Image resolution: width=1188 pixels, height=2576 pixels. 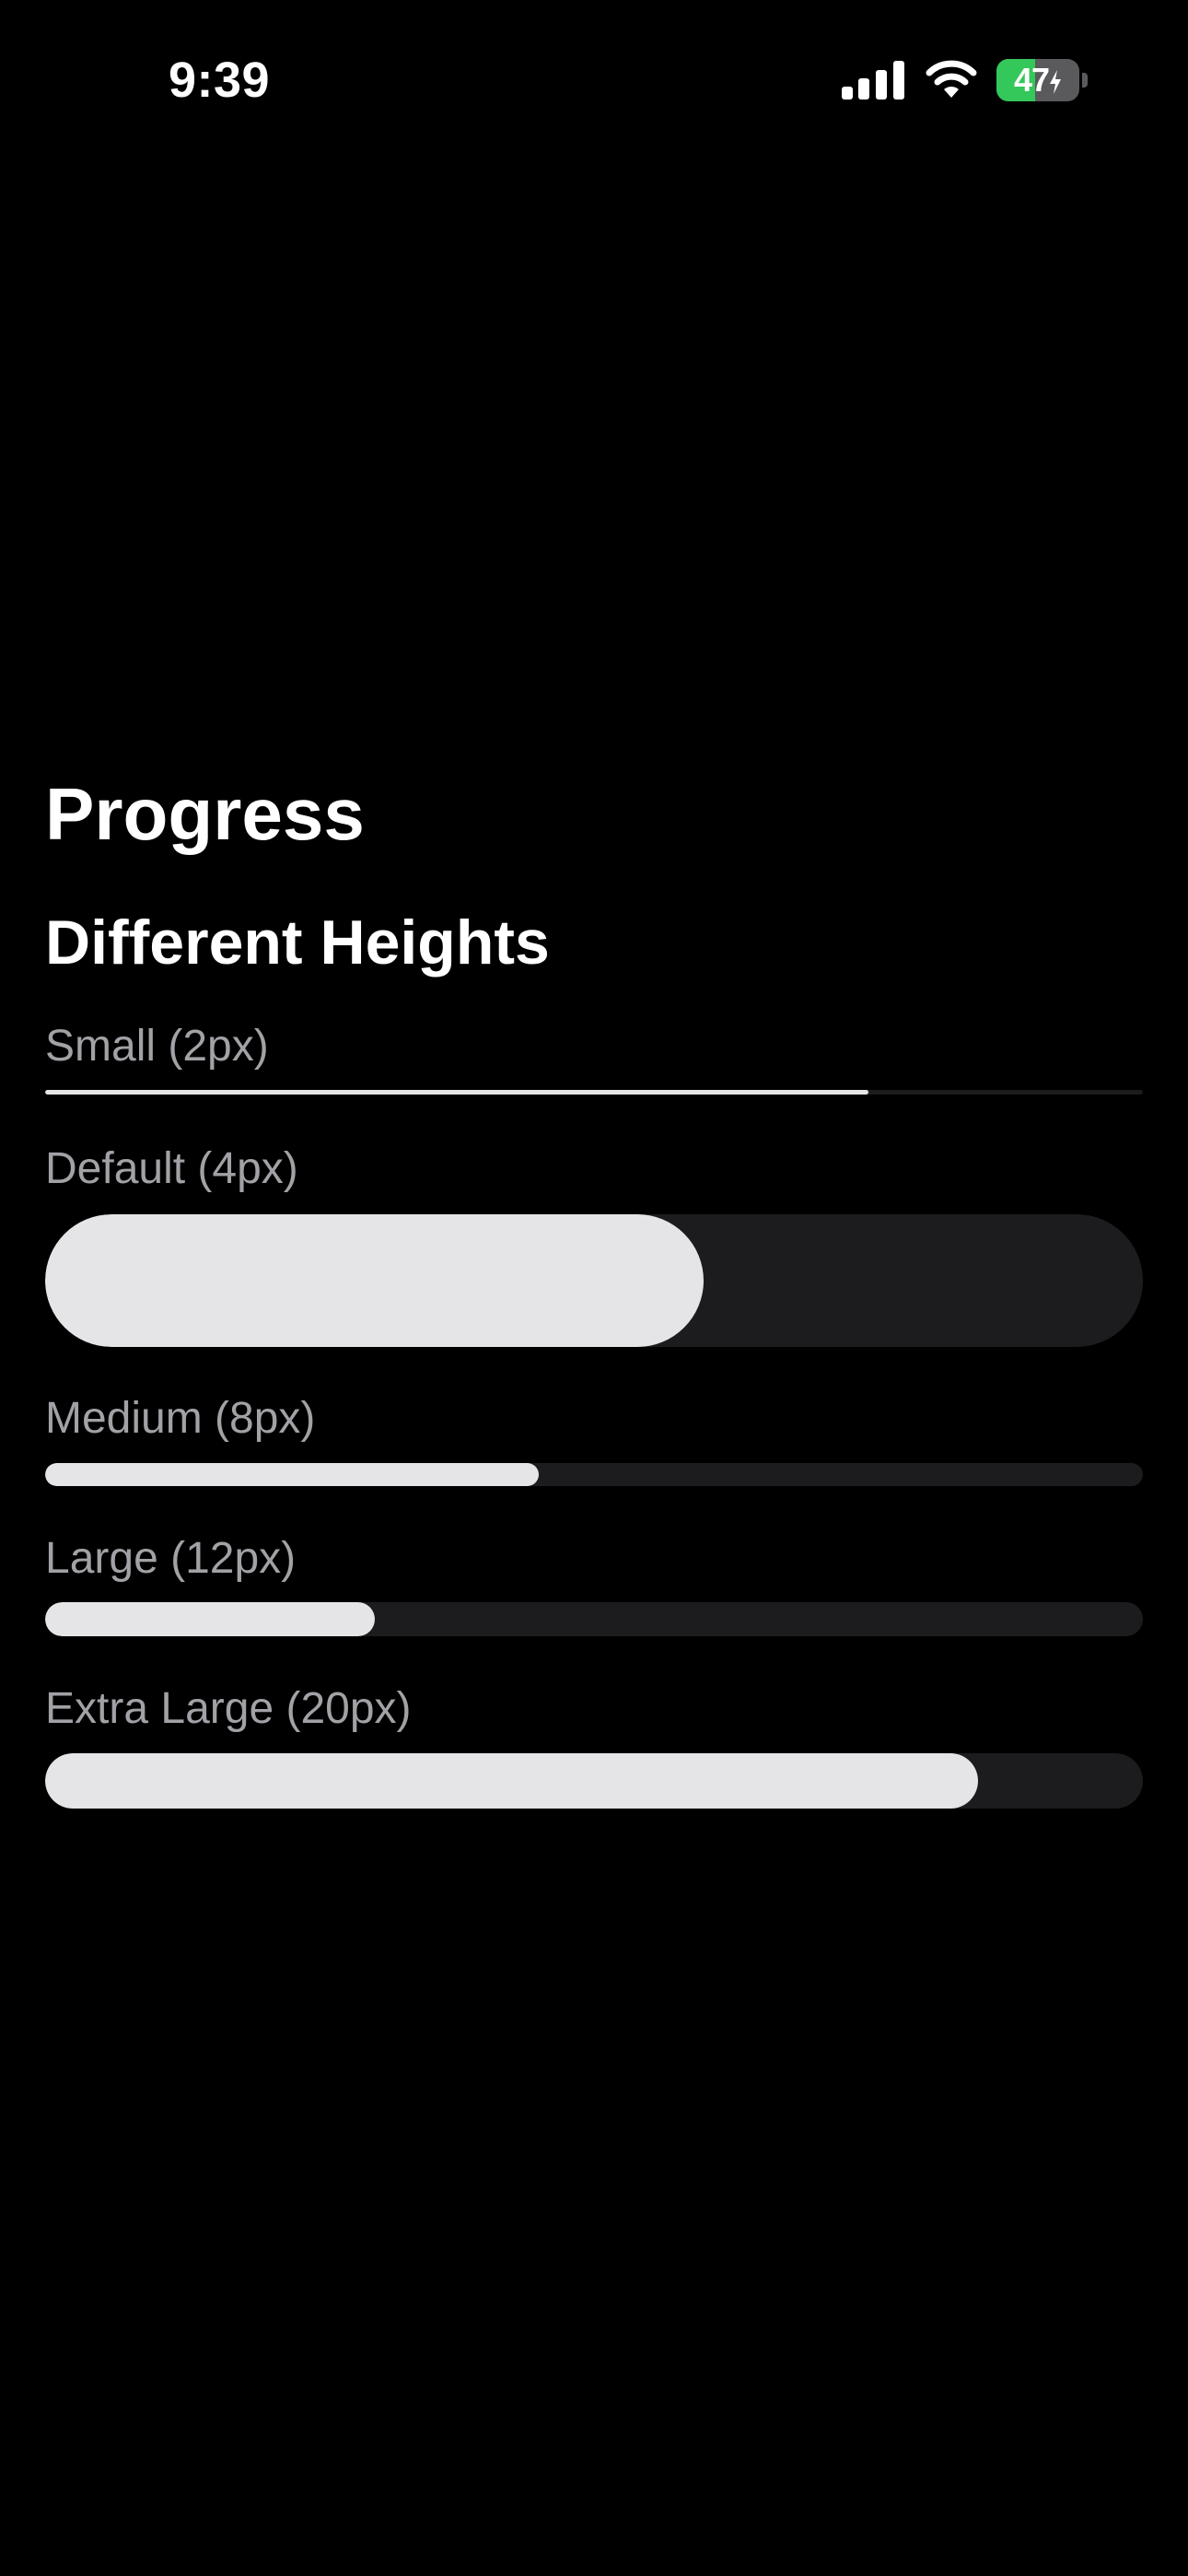 I want to click on progress-bar-default, so click(x=594, y=1280).